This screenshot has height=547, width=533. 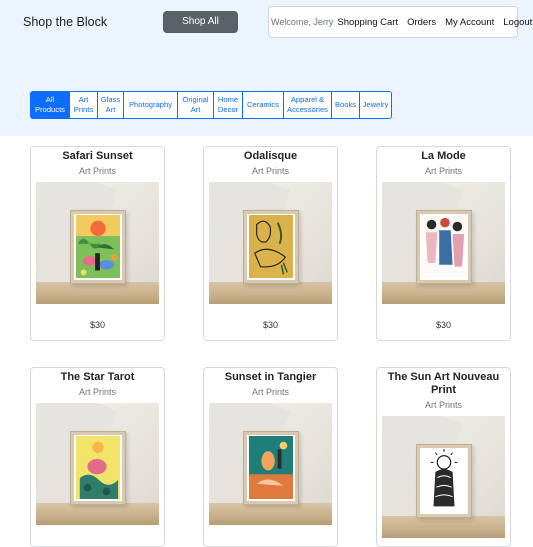 I want to click on category-ceramics: Ceramics, so click(x=263, y=105).